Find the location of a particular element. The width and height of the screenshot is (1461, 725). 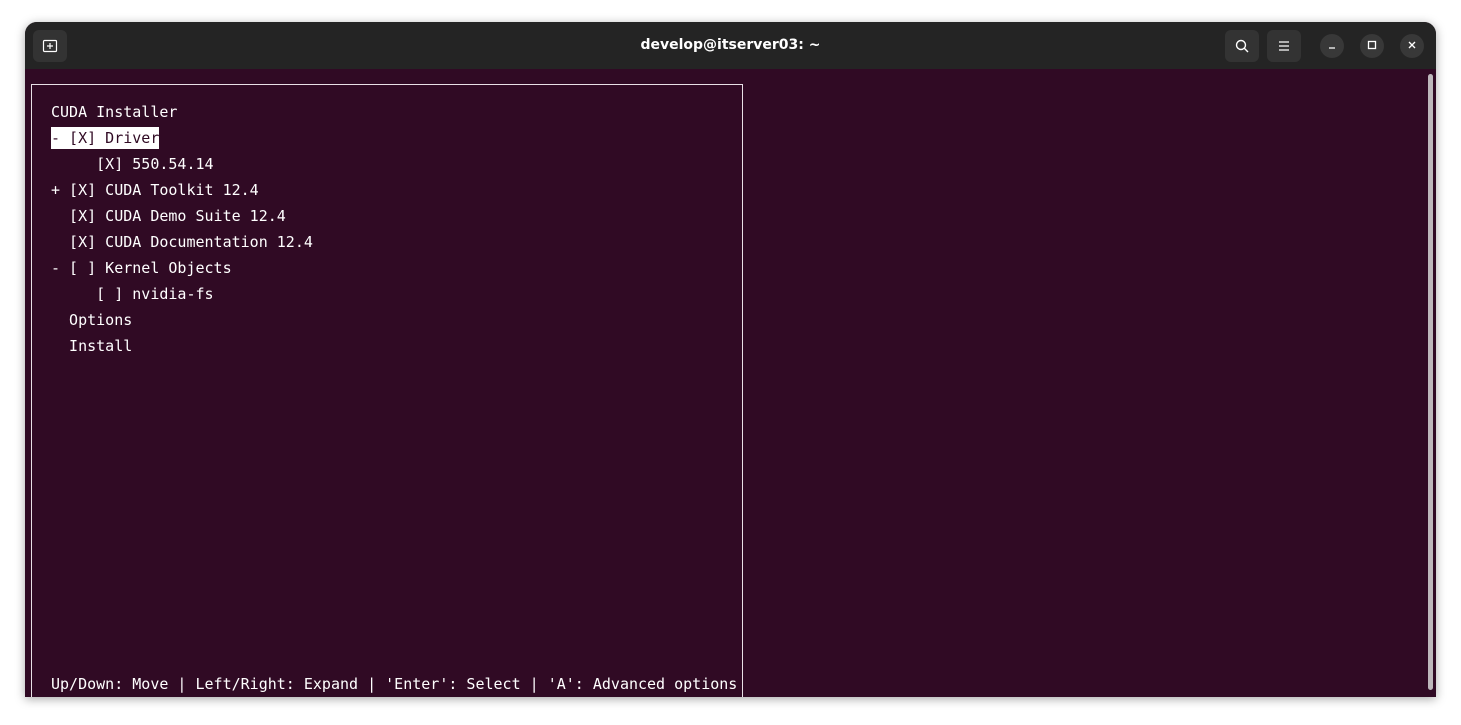

search-button is located at coordinates (1242, 46).